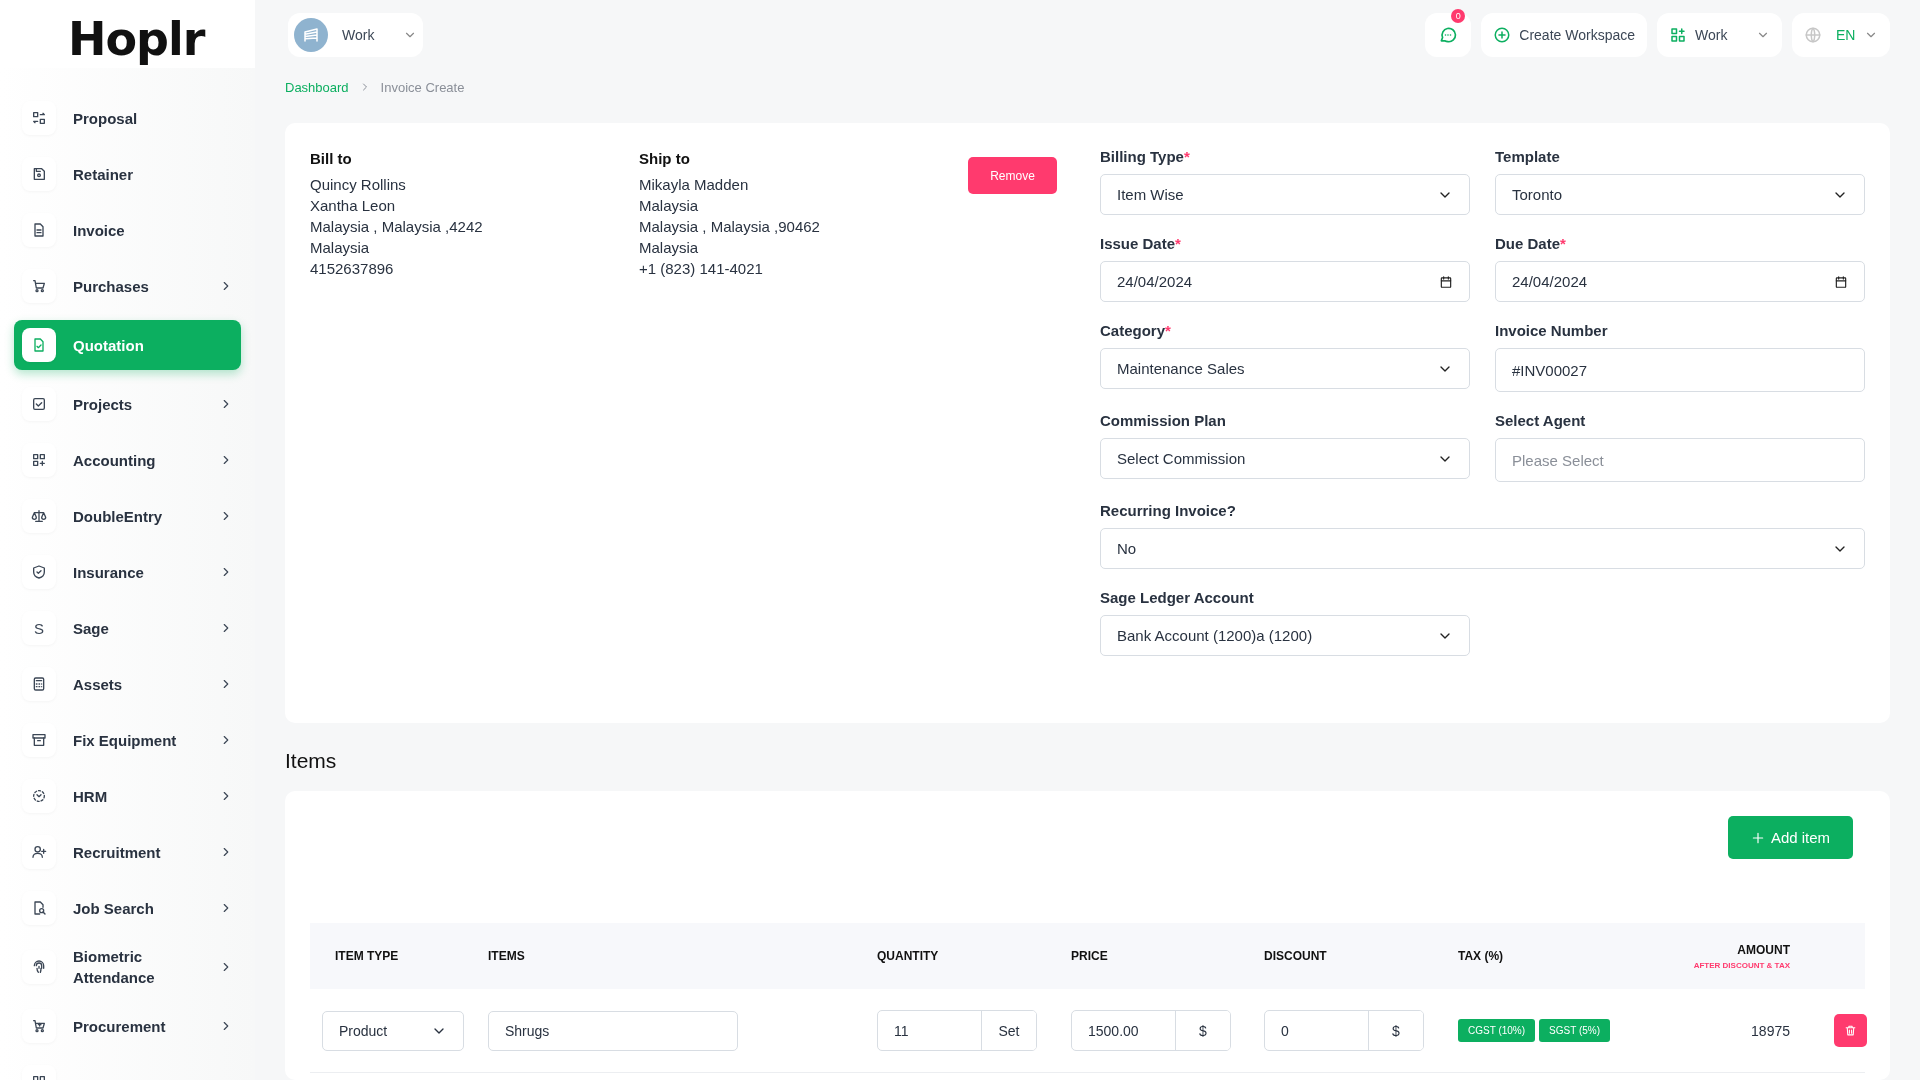  Describe the element at coordinates (127, 908) in the screenshot. I see `sidebar-item: Job Search` at that location.